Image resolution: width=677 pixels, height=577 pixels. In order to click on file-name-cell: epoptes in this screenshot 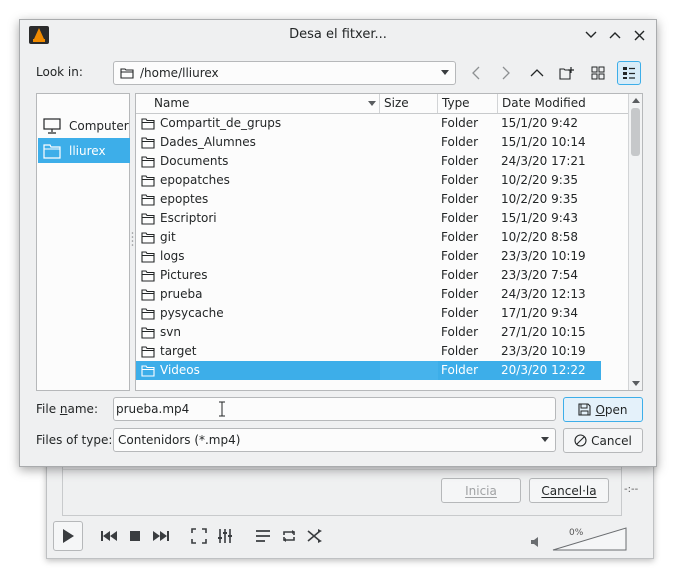, I will do `click(184, 199)`.